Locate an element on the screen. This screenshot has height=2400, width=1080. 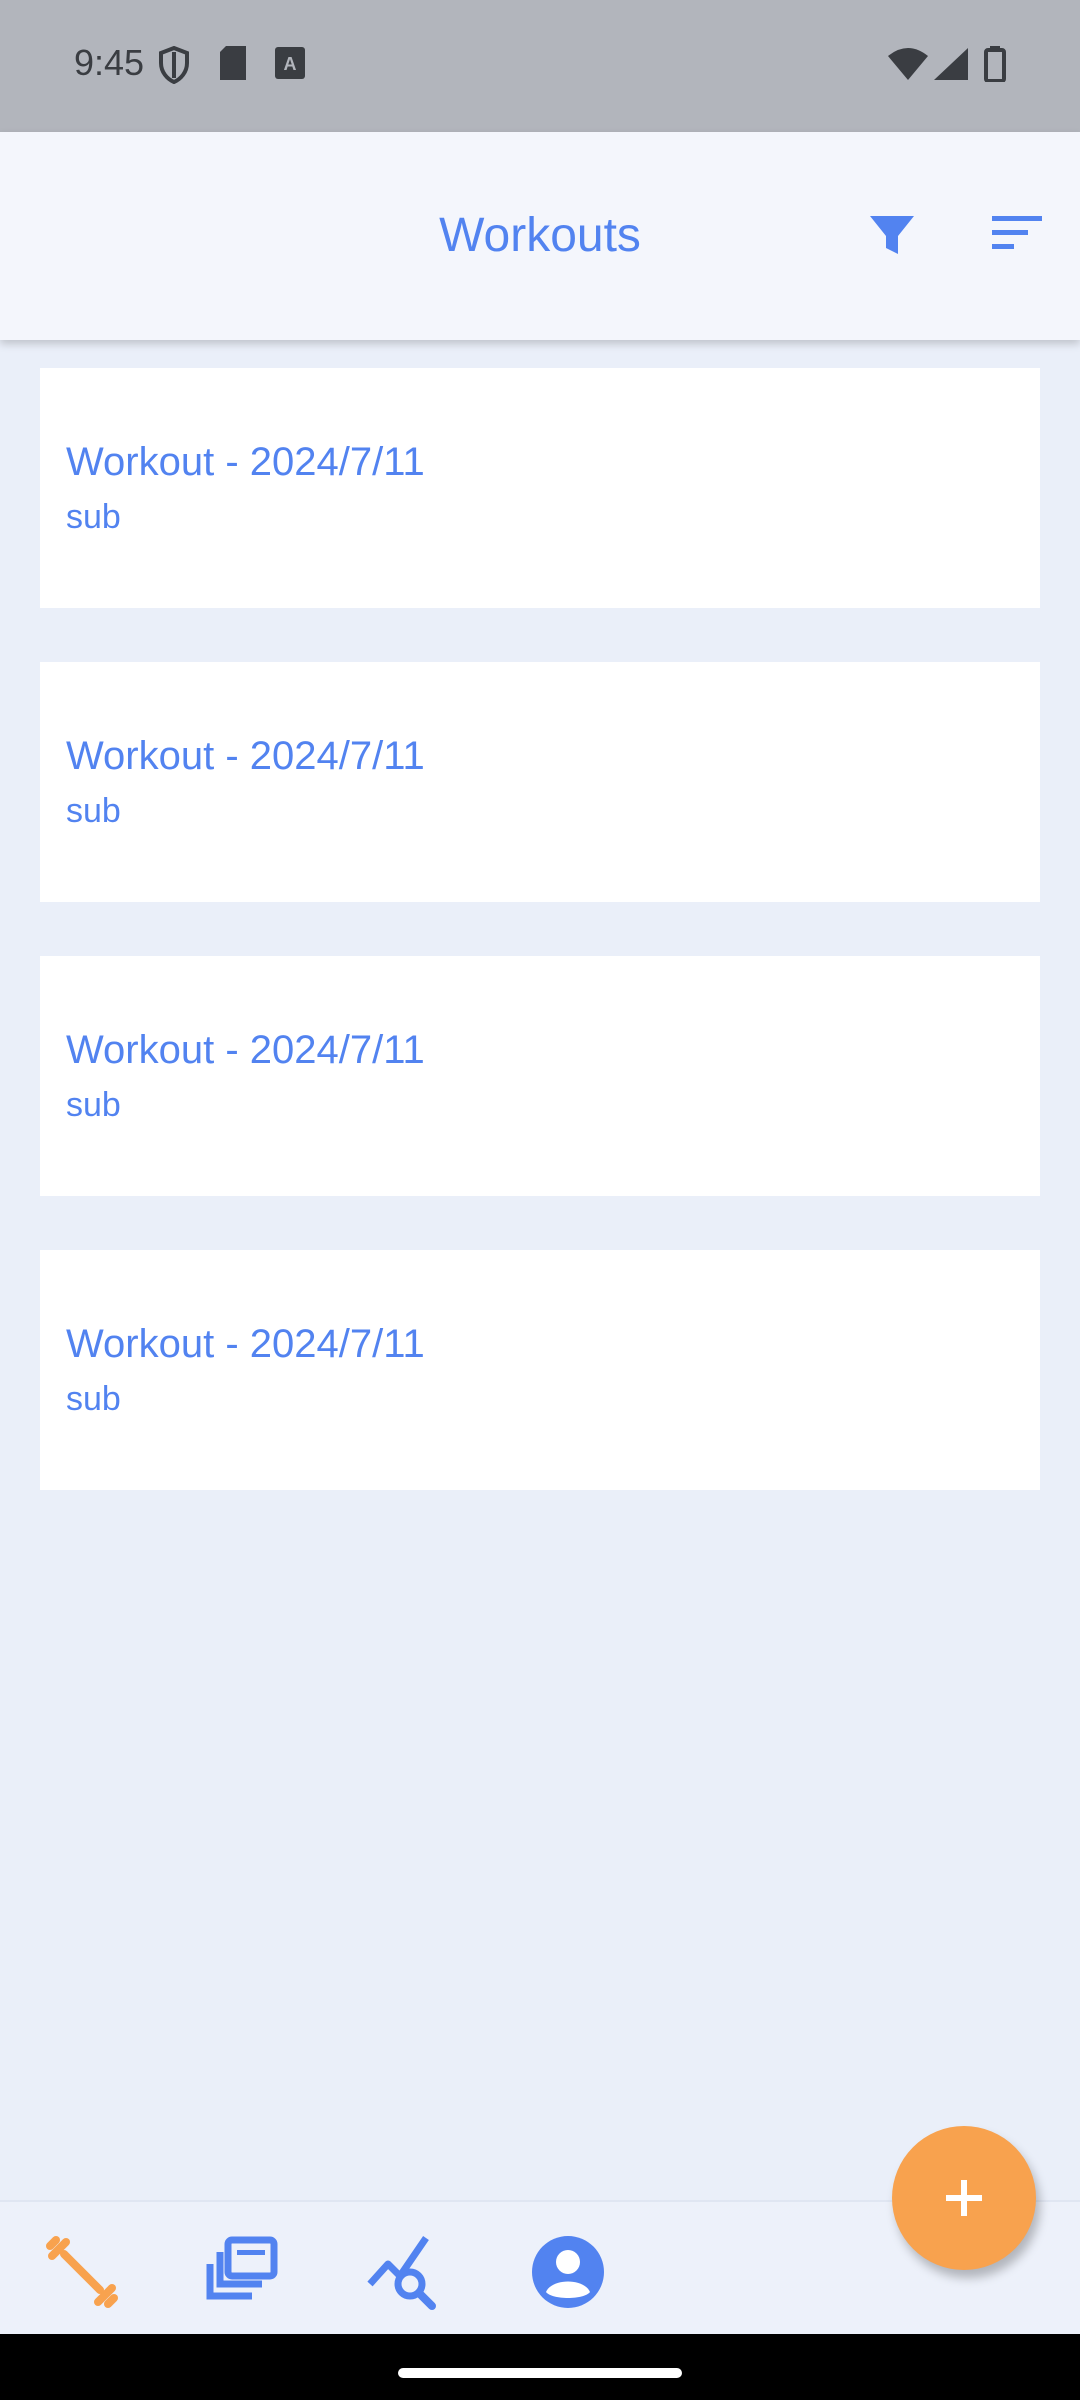
collections-icon is located at coordinates (242, 2268).